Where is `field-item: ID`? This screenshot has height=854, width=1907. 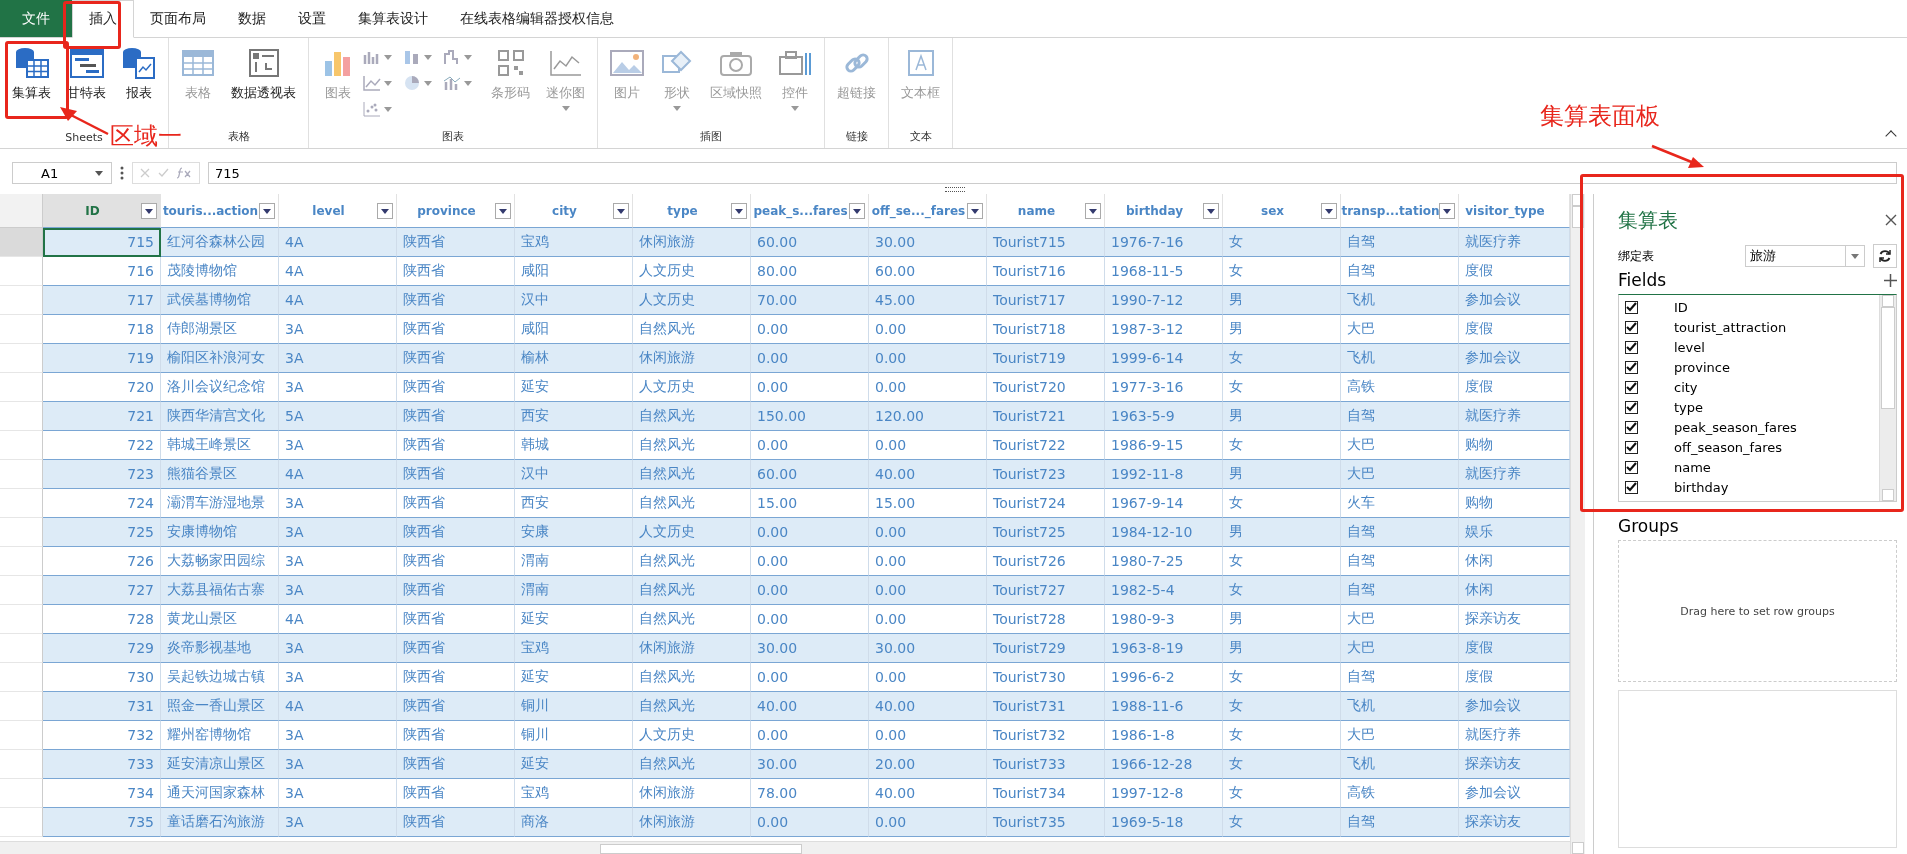 field-item: ID is located at coordinates (1749, 307).